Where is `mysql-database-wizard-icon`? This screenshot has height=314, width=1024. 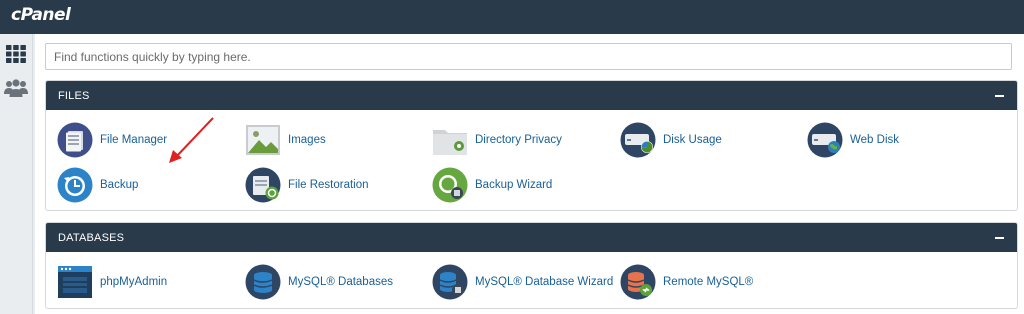
mysql-database-wizard-icon is located at coordinates (450, 282).